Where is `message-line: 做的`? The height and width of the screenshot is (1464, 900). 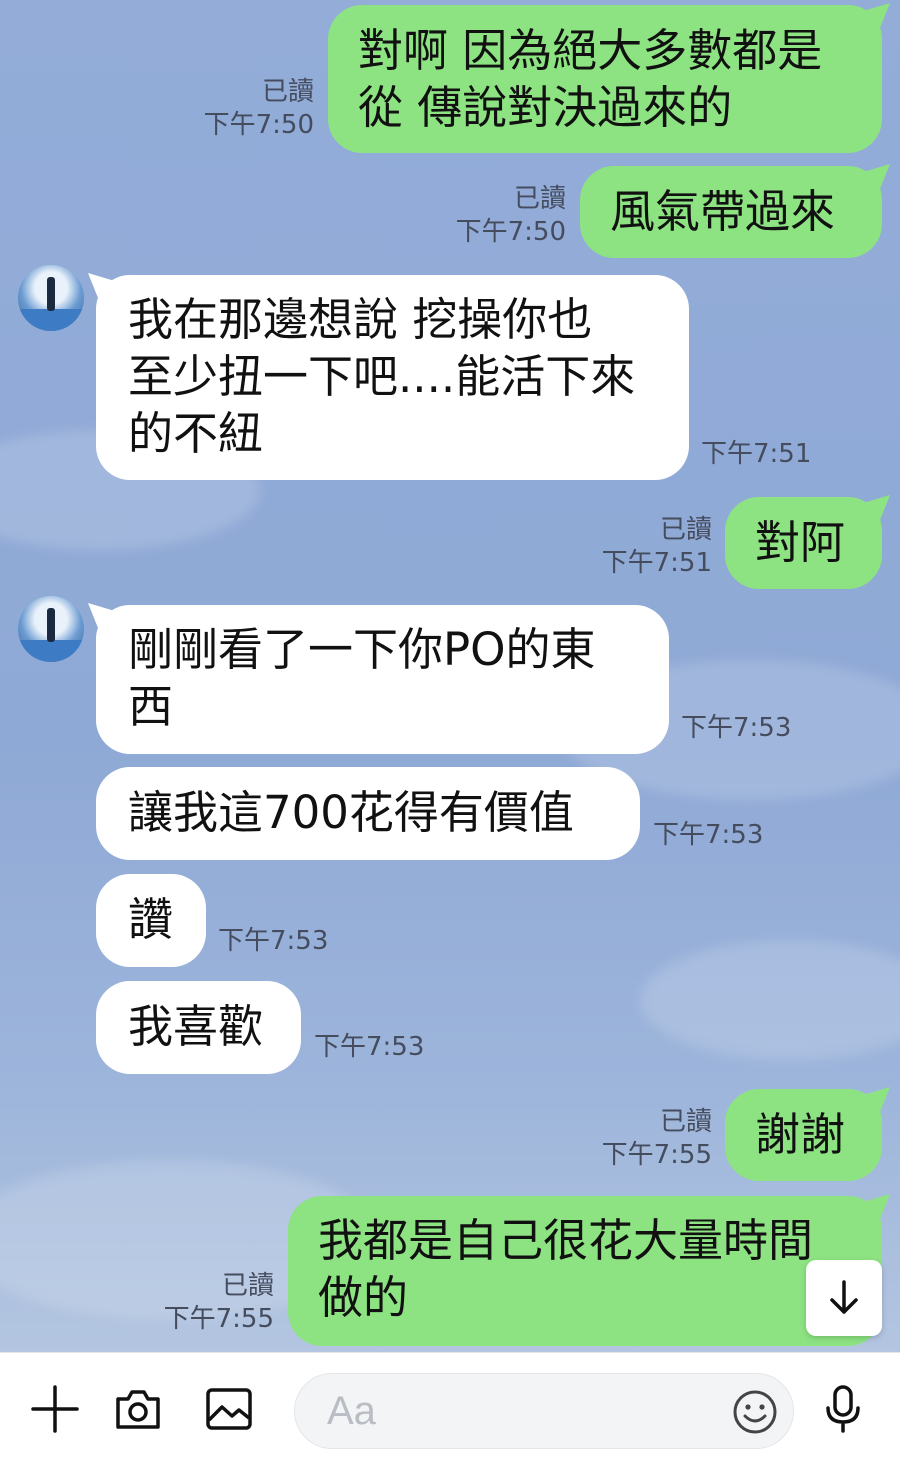 message-line: 做的 is located at coordinates (363, 1297).